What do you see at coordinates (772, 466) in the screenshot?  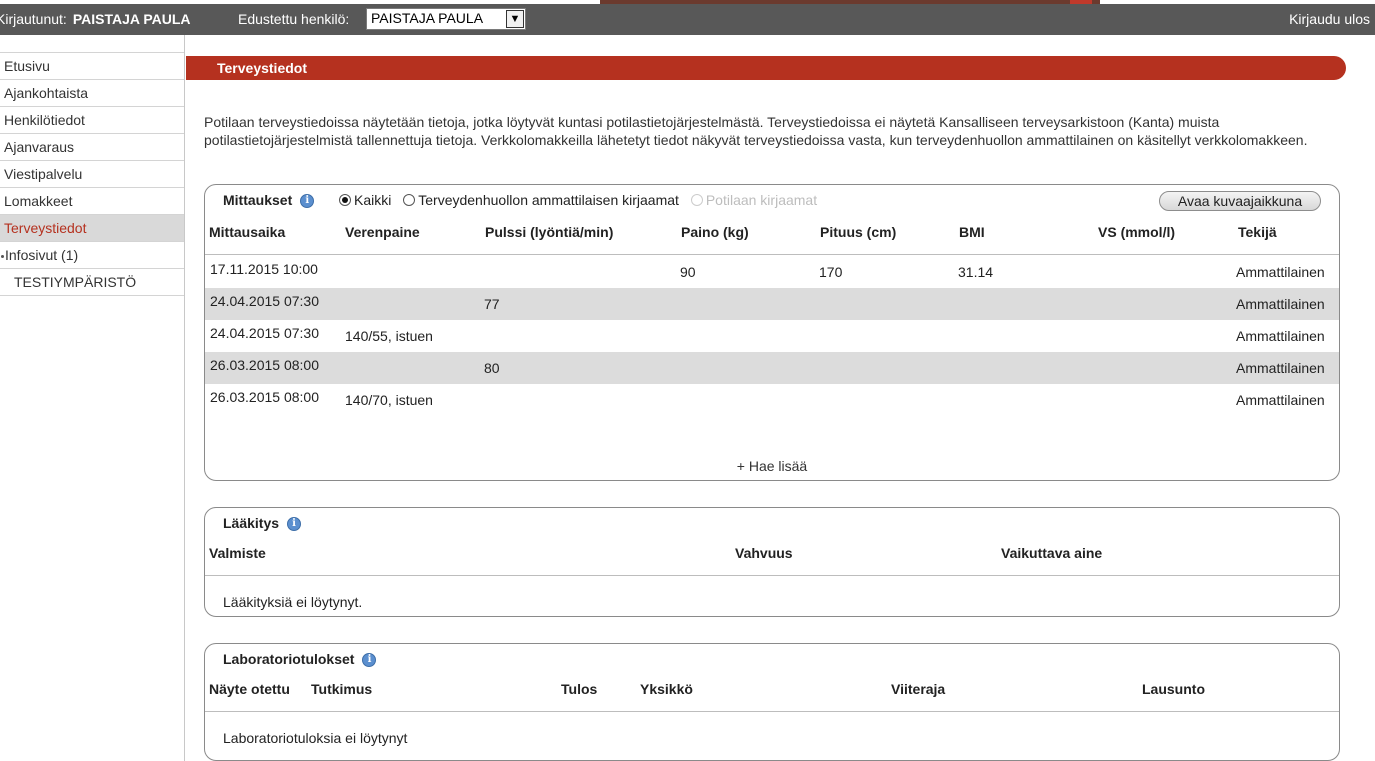 I see `load-more-link: + Hae lisää` at bounding box center [772, 466].